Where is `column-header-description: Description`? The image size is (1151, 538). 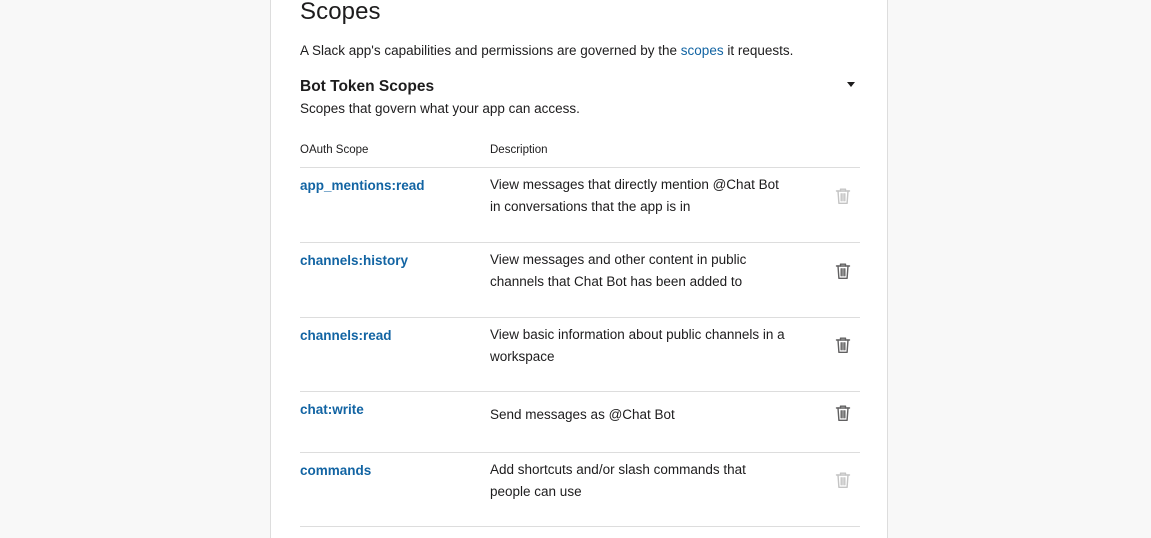
column-header-description: Description is located at coordinates (519, 150).